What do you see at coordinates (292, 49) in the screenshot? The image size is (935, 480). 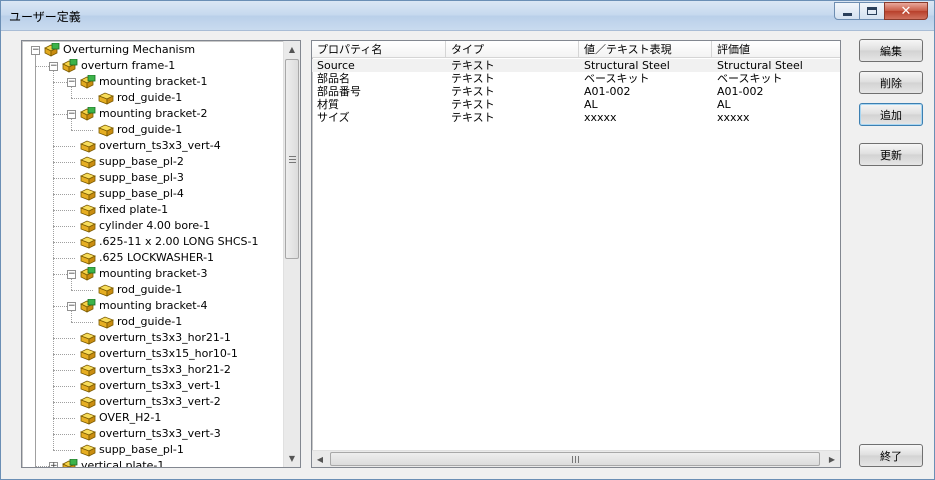 I see `scroll-up-arrow-icon: ▲` at bounding box center [292, 49].